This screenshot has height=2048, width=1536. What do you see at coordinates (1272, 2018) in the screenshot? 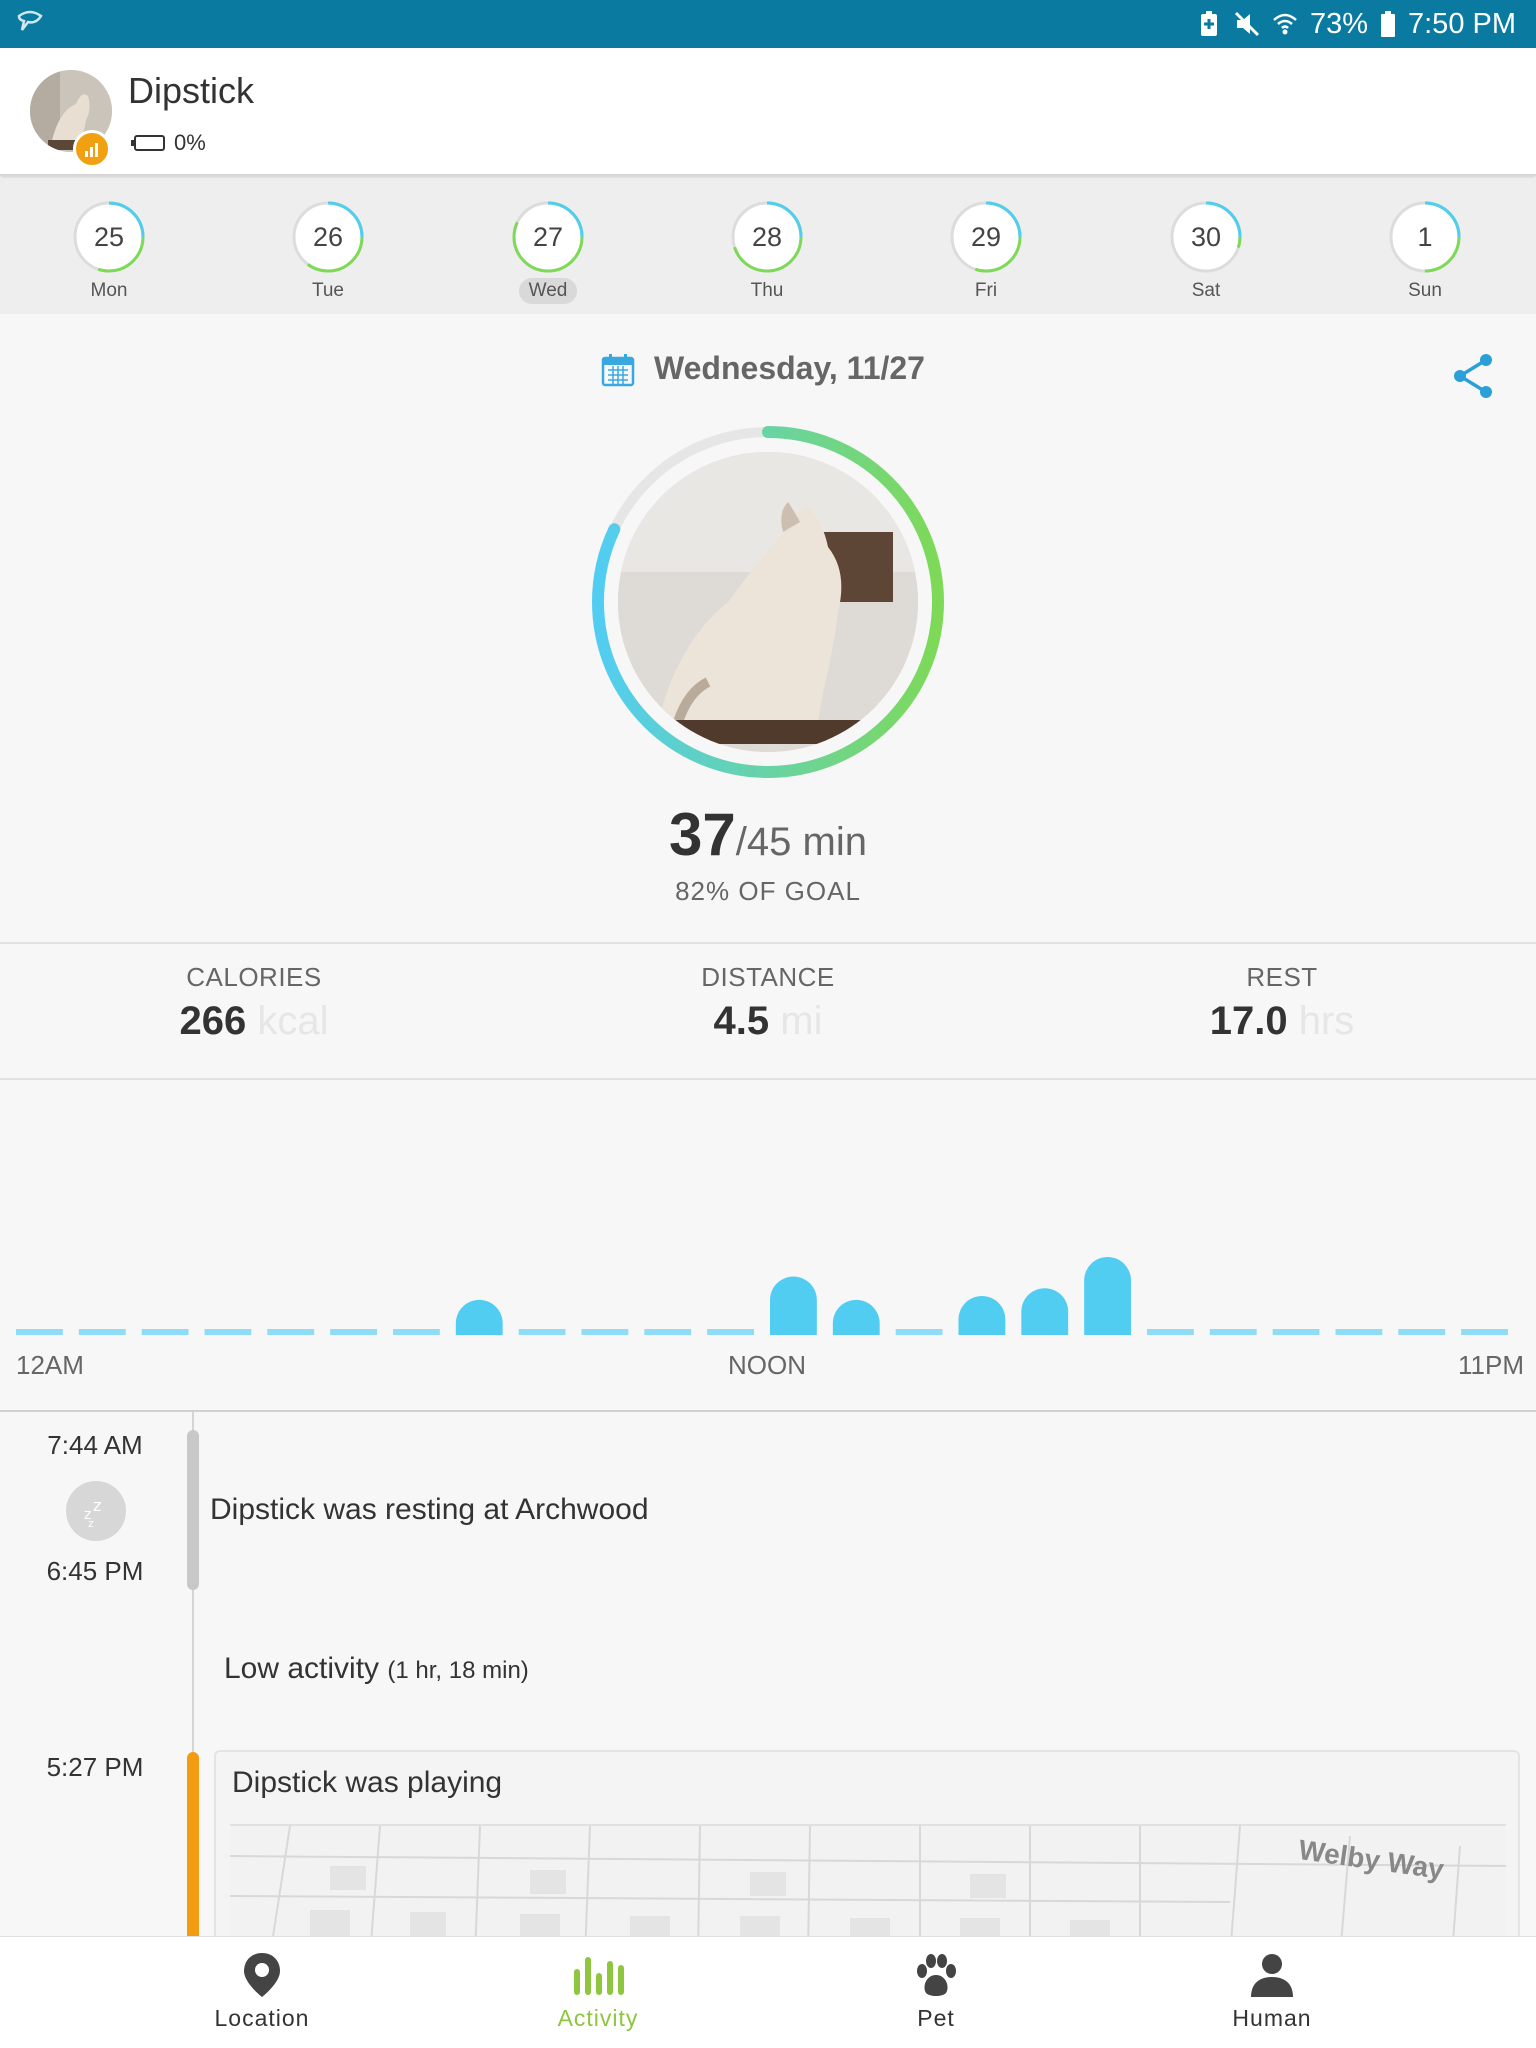
I see `nav-human-label: Human` at bounding box center [1272, 2018].